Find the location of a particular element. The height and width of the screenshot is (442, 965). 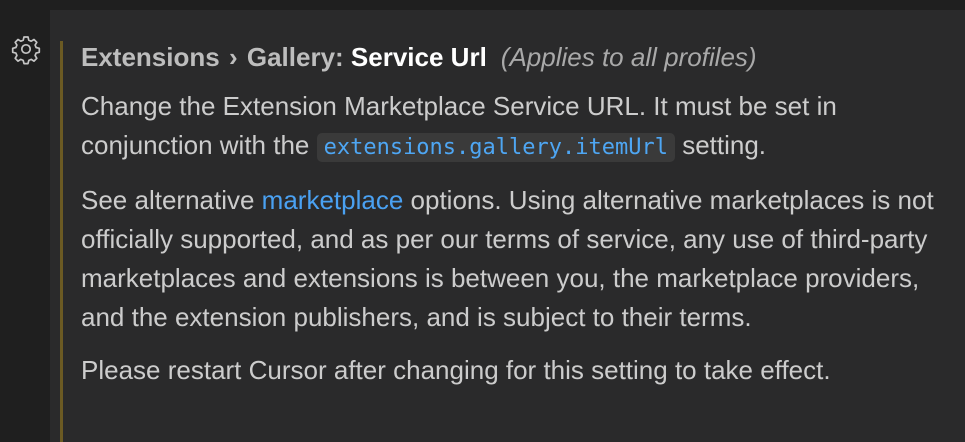

description-text: setting. is located at coordinates (720, 145).